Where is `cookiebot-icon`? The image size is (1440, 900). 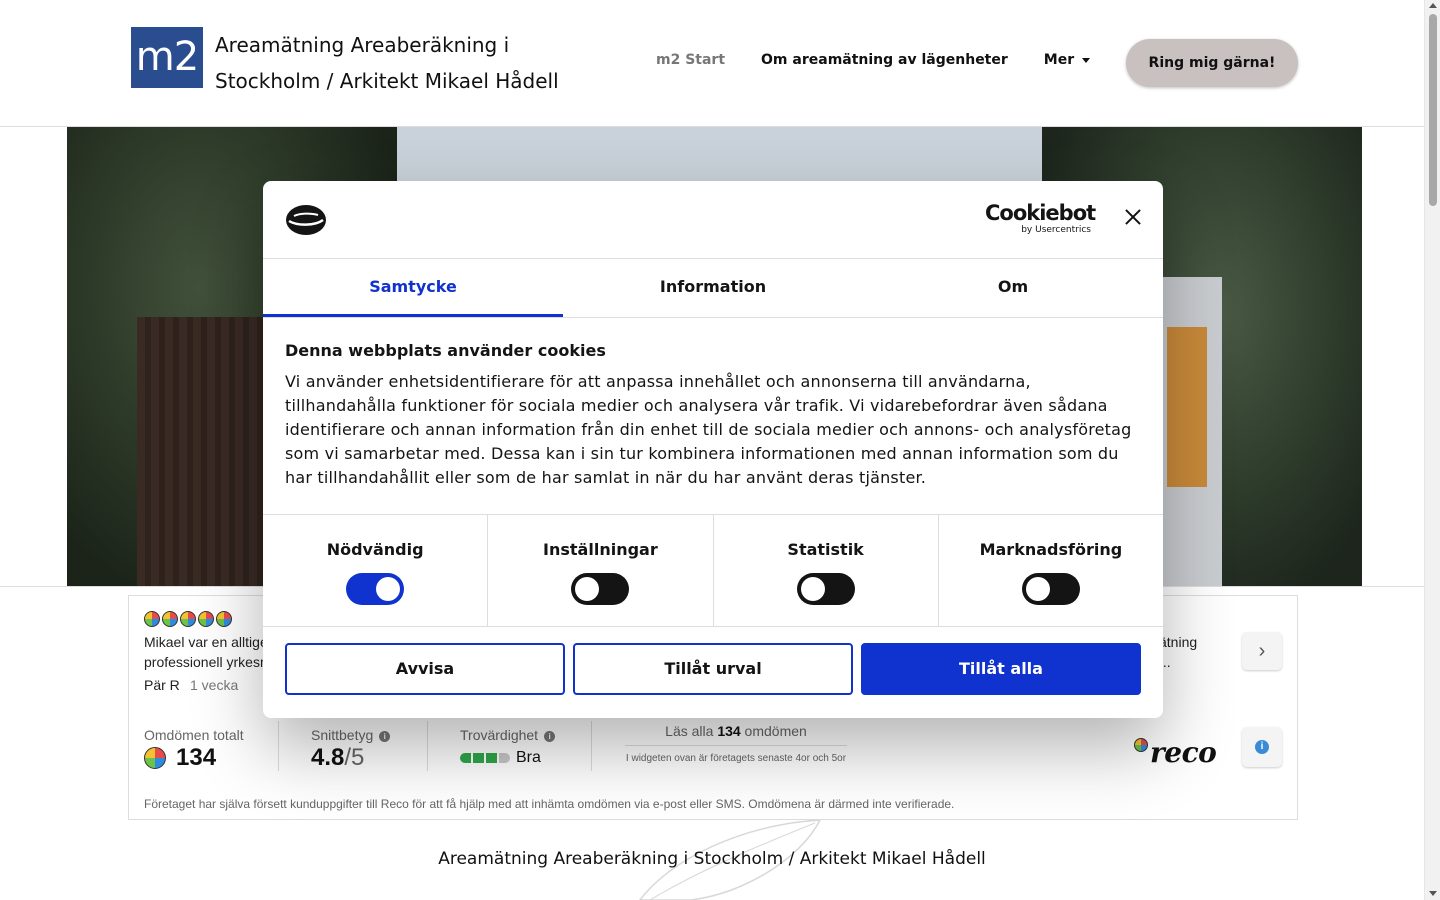 cookiebot-icon is located at coordinates (306, 220).